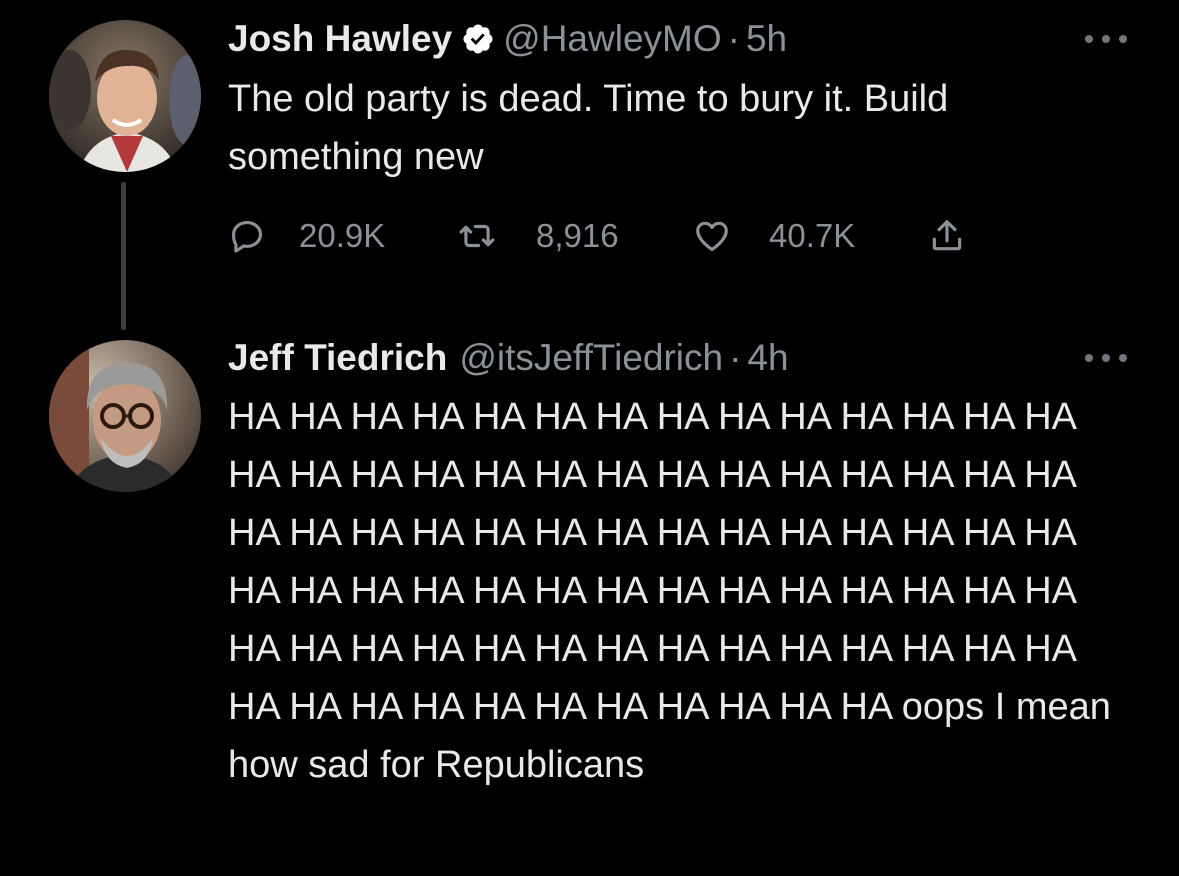  I want to click on share-button, so click(947, 236).